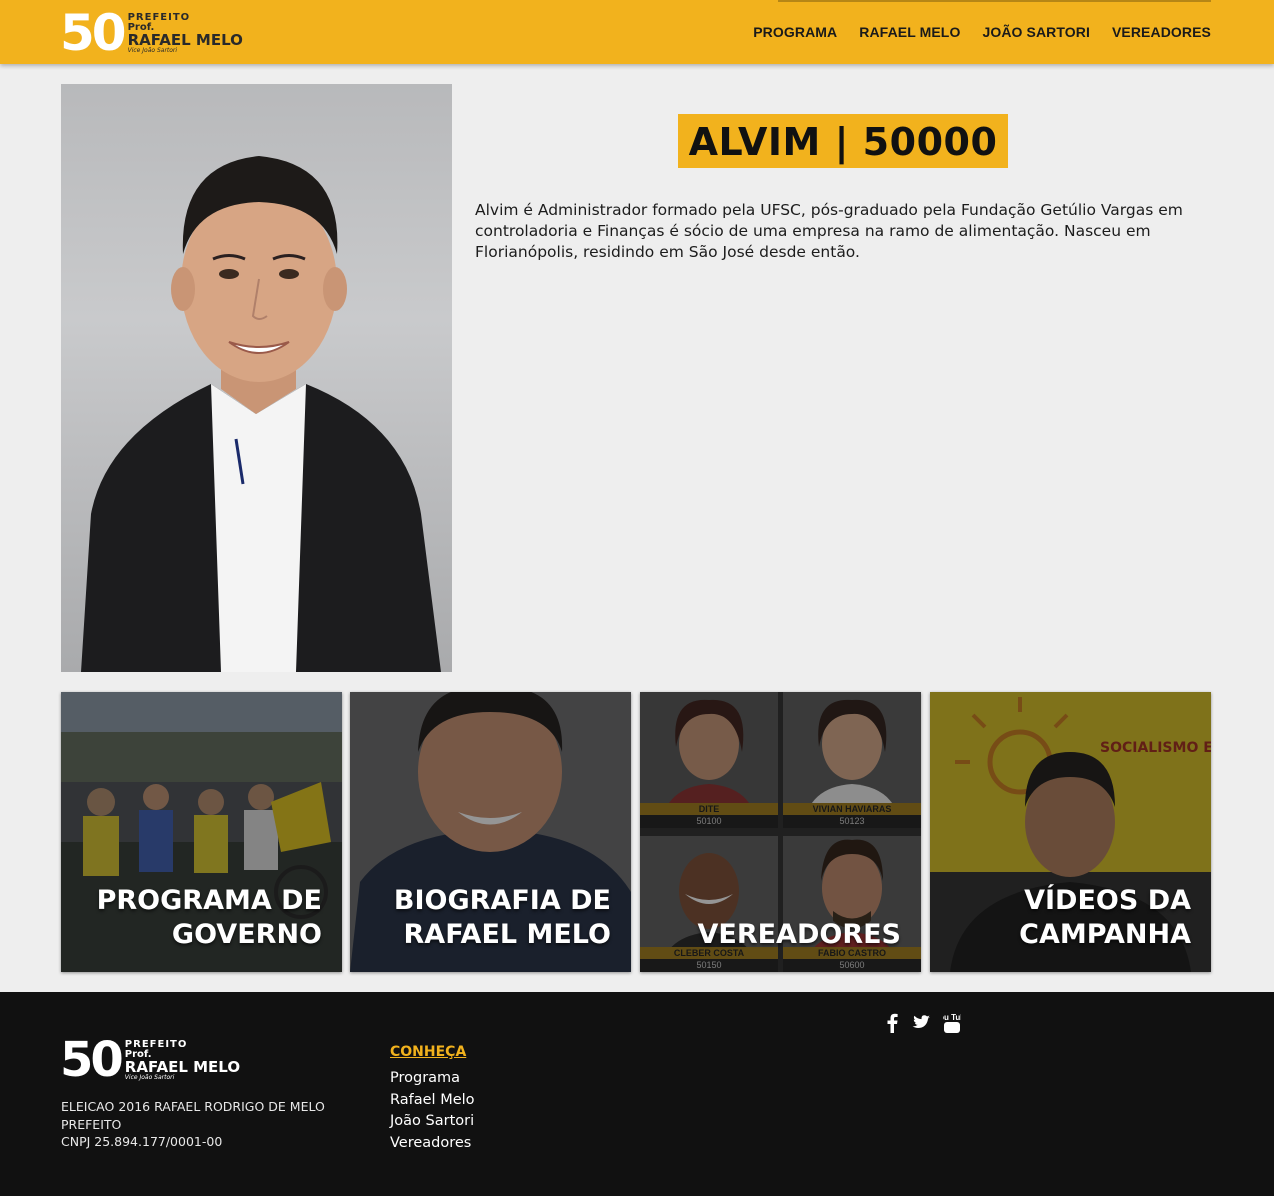  What do you see at coordinates (795, 32) in the screenshot?
I see `nav-programa: PROGRAMA` at bounding box center [795, 32].